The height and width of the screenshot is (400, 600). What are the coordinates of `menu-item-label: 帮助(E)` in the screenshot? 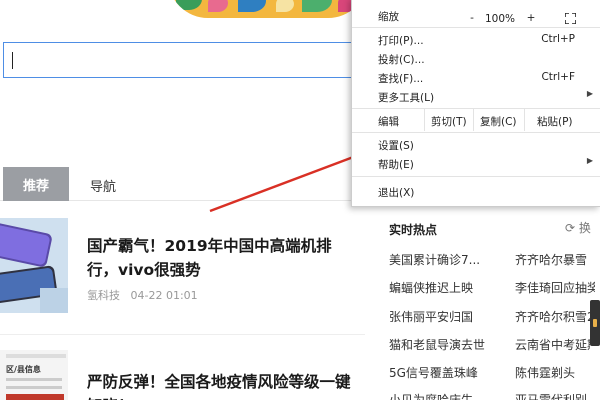 It's located at (396, 165).